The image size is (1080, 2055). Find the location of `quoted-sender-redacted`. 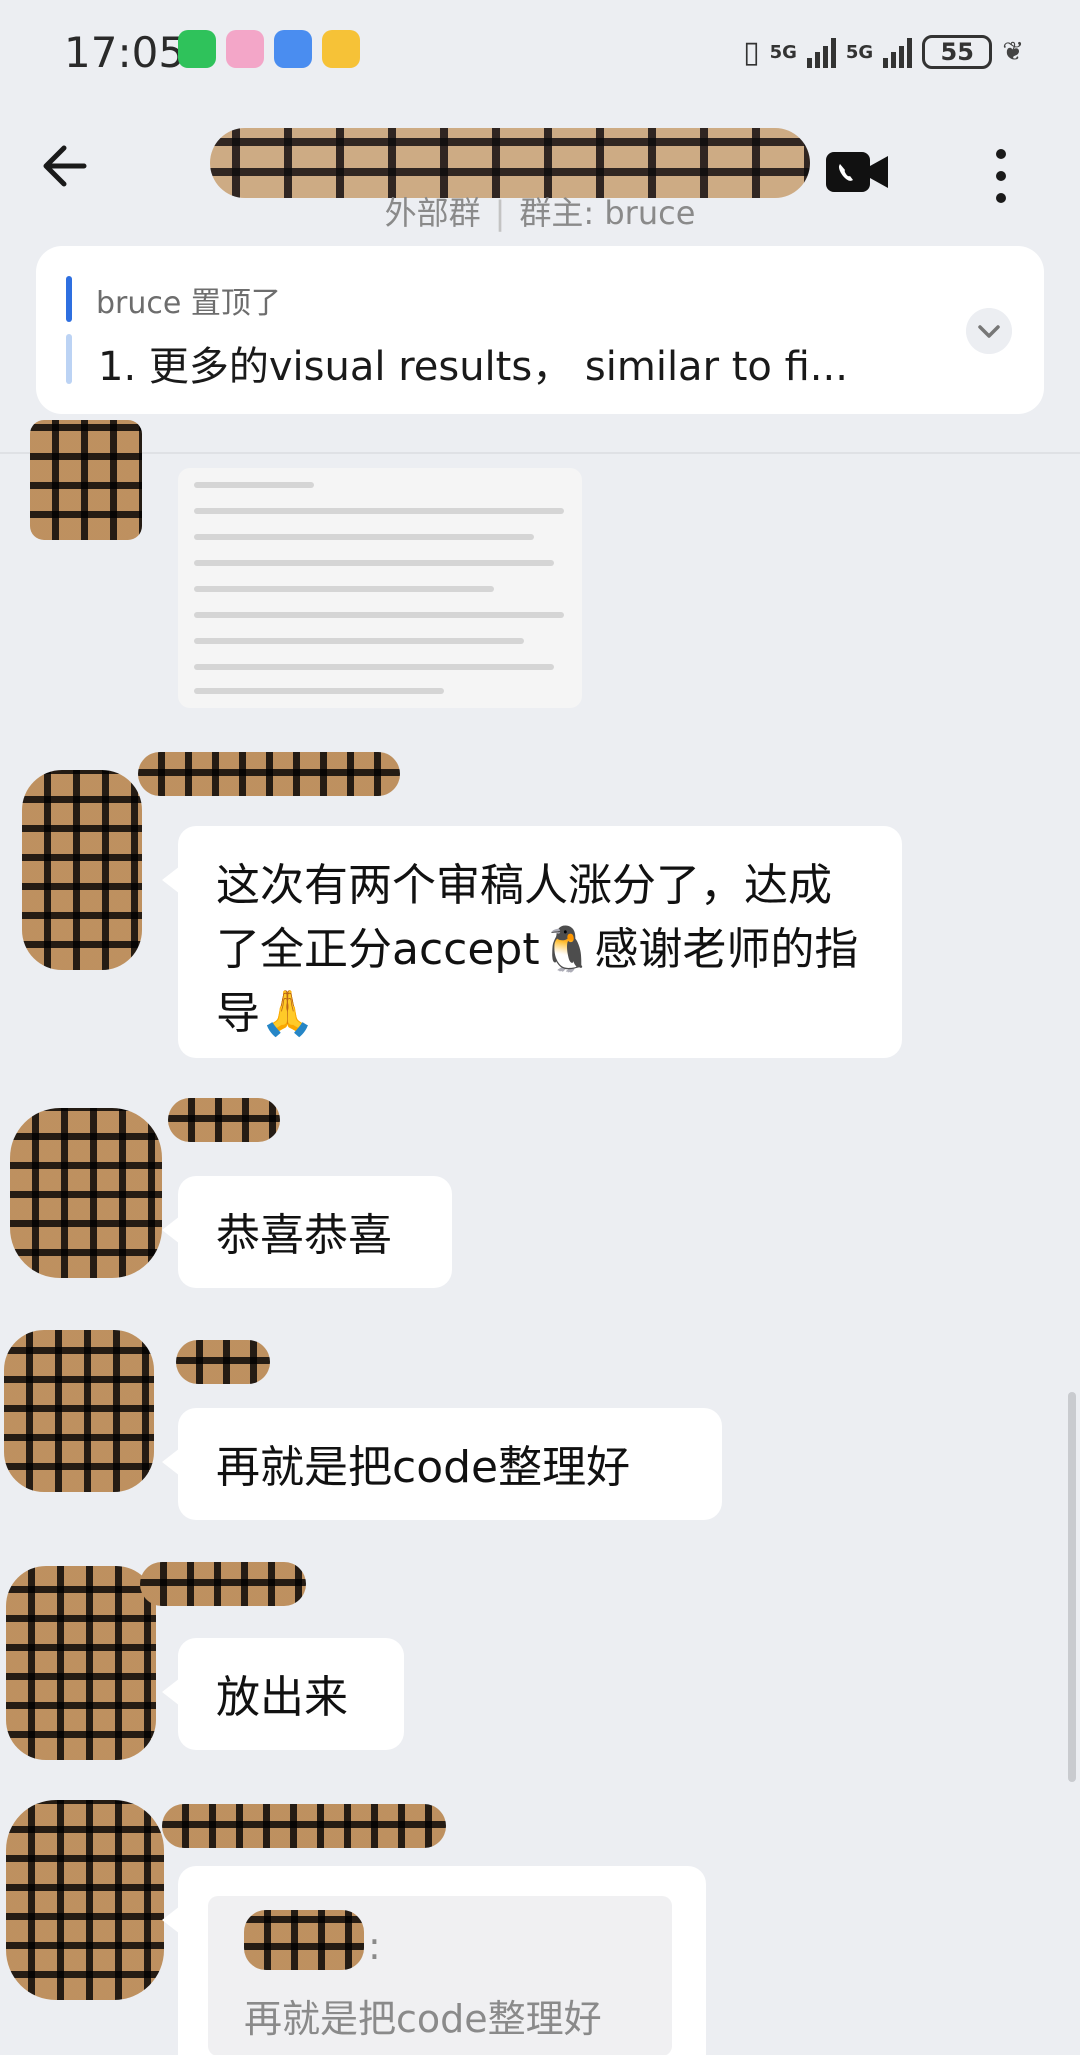

quoted-sender-redacted is located at coordinates (304, 1940).